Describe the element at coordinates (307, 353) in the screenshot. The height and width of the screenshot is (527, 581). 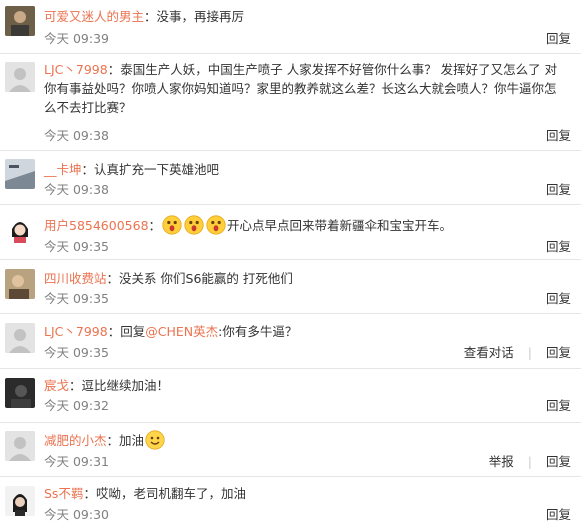
I see `comment-meta: 今天 09:35 查看对话 | 回复` at that location.